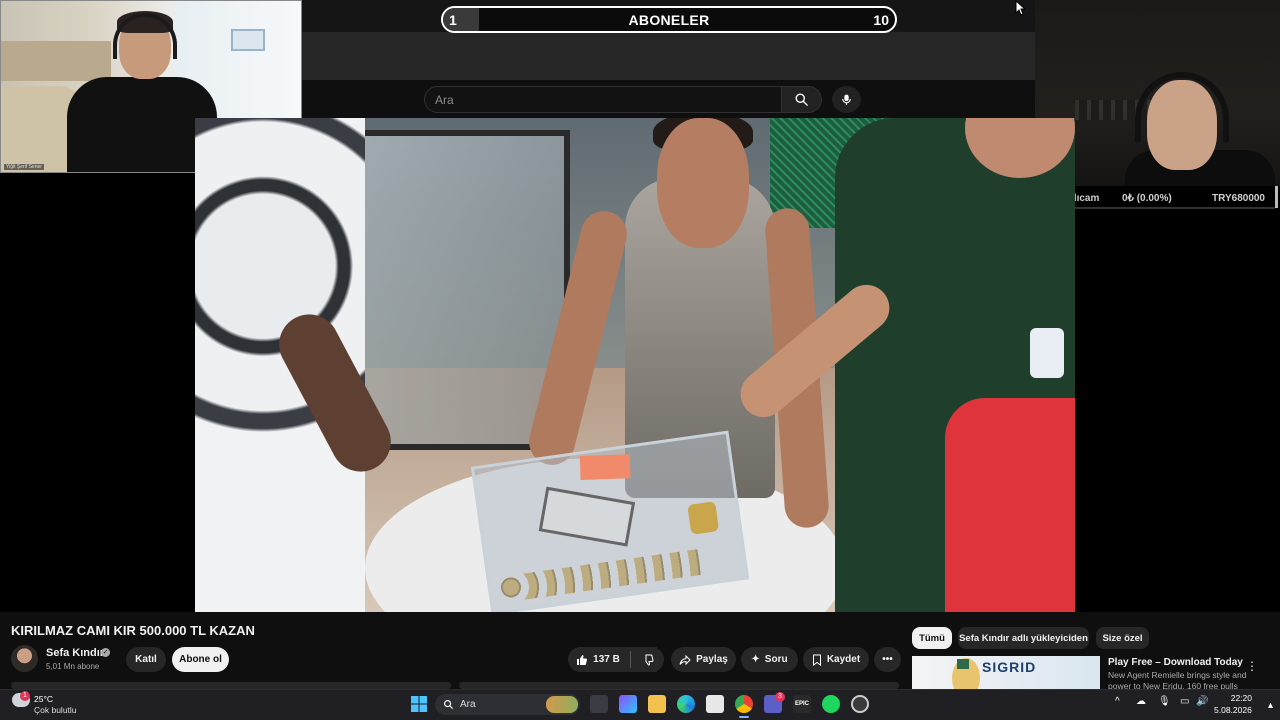  I want to click on mouse-cursor-icon, so click(1021, 8).